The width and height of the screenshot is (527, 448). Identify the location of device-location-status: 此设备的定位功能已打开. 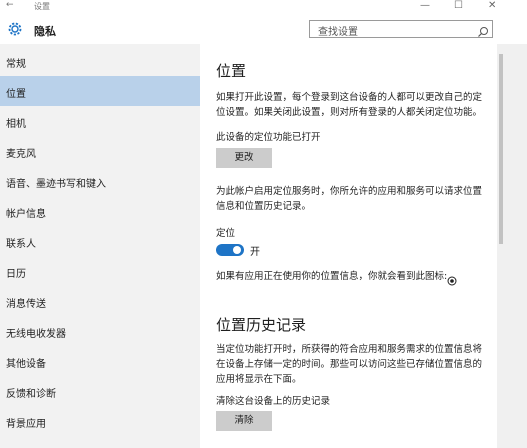
(268, 137).